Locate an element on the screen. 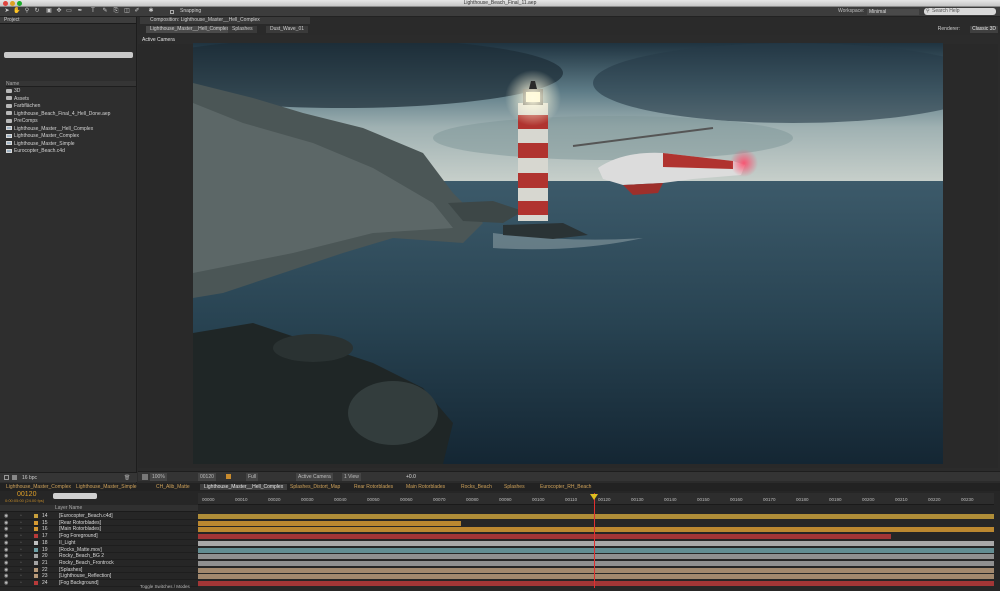 The height and width of the screenshot is (591, 1000). layer-name: [Eurocopter_Beach.c4d] is located at coordinates (86, 516).